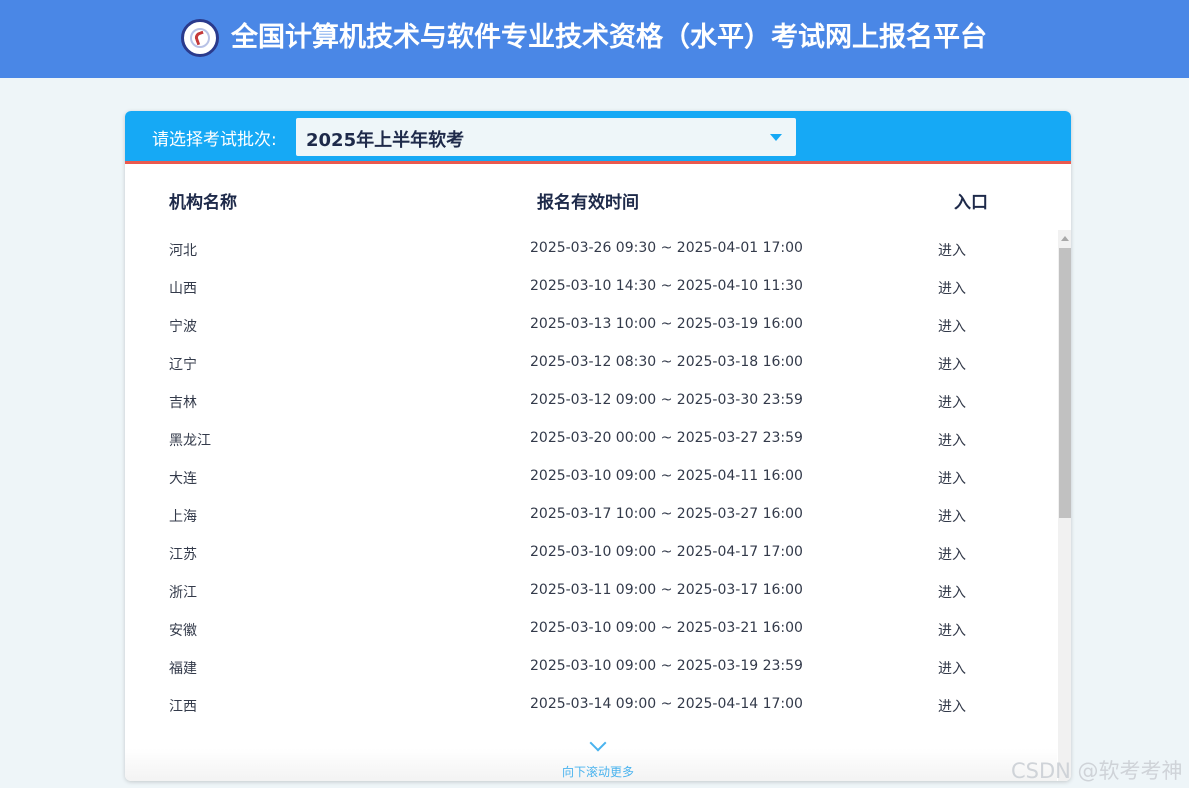  What do you see at coordinates (183, 479) in the screenshot?
I see `institution-name: 大连` at bounding box center [183, 479].